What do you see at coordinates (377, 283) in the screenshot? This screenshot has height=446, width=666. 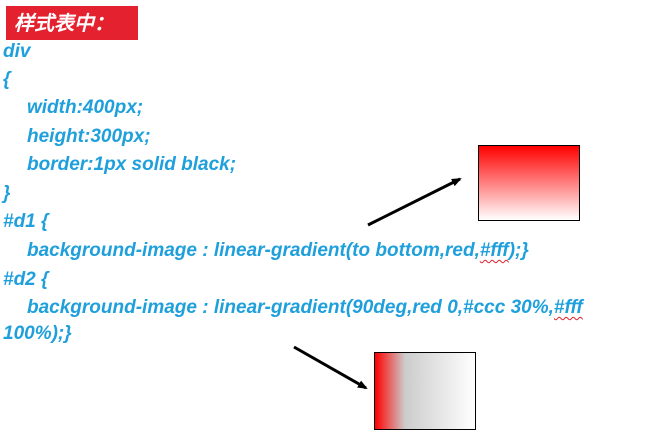 I see `arrow-overlay` at bounding box center [377, 283].